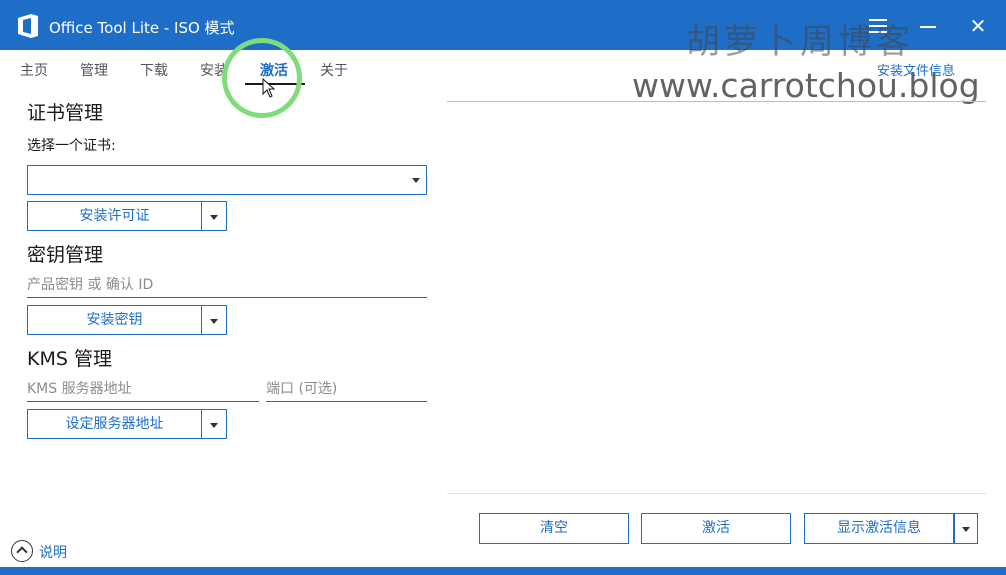 This screenshot has width=1006, height=575. I want to click on set-server-dropdown, so click(214, 424).